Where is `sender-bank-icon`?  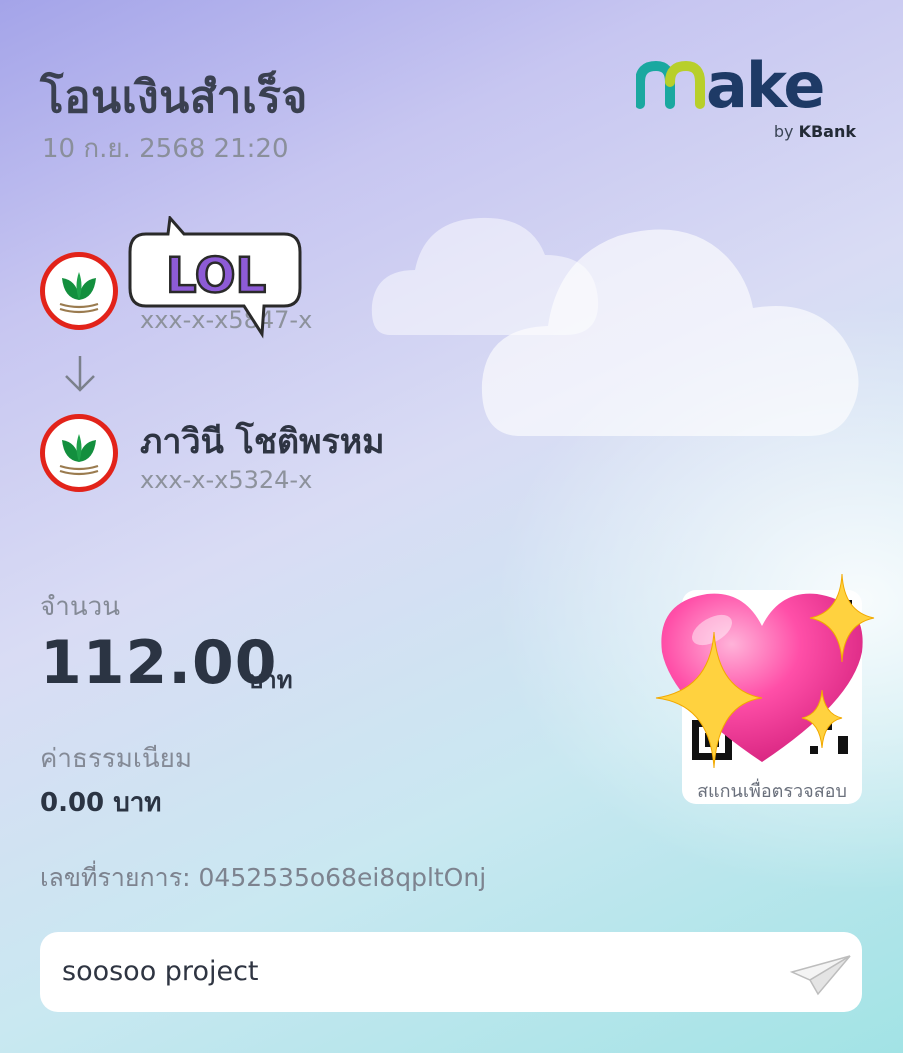 sender-bank-icon is located at coordinates (79, 291).